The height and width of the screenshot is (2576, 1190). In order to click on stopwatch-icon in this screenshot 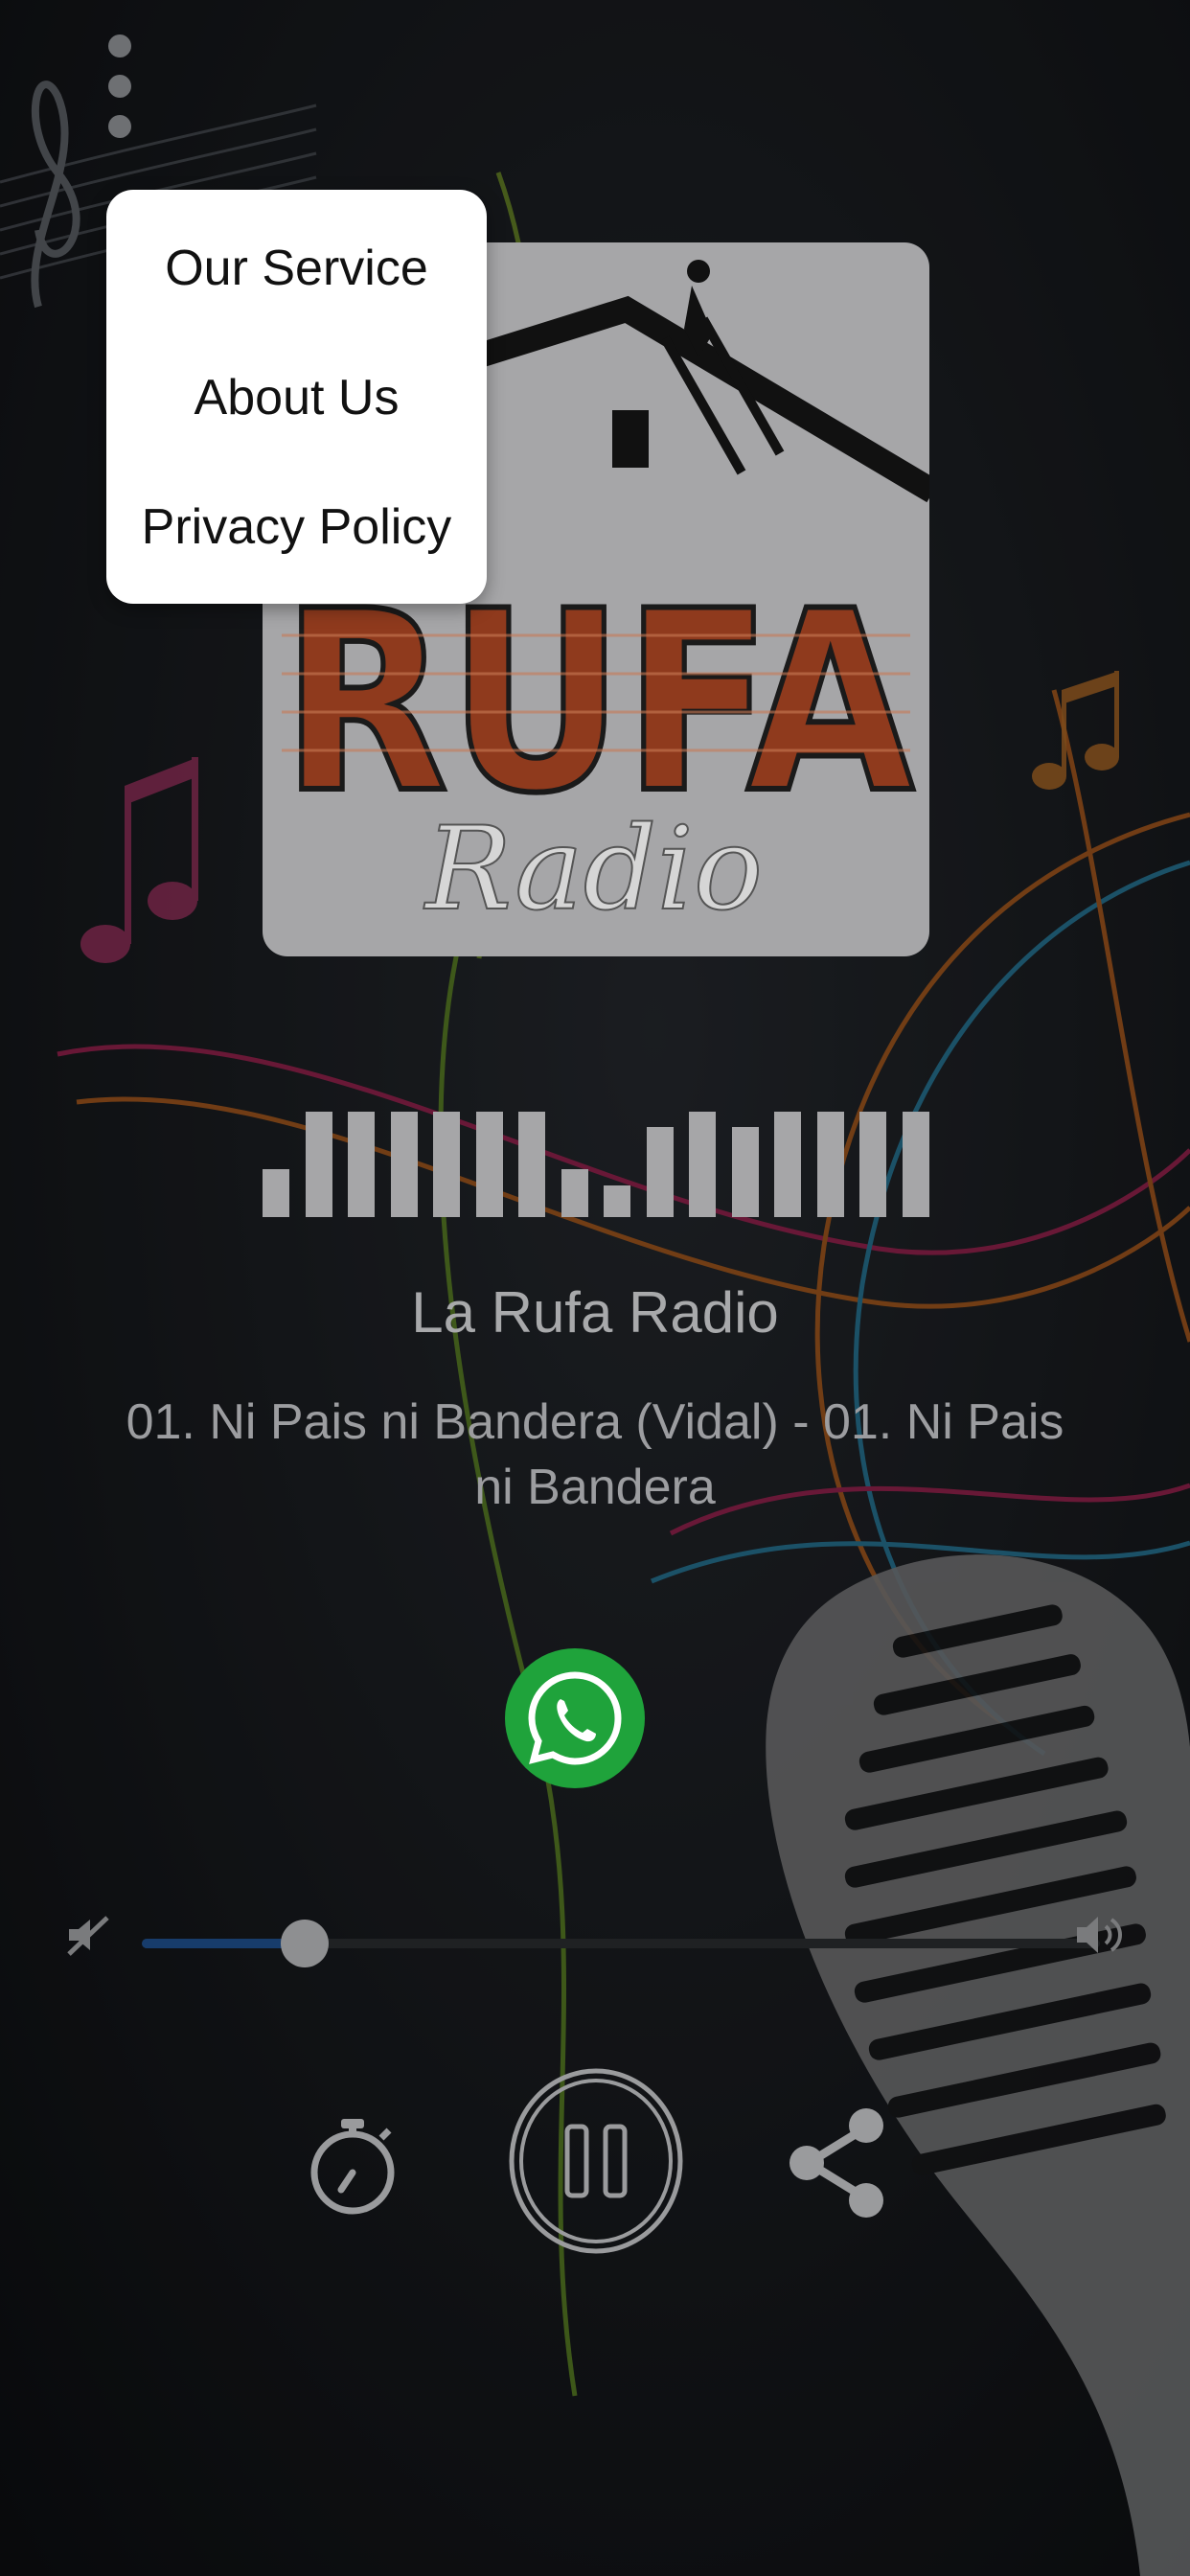, I will do `click(352, 2166)`.